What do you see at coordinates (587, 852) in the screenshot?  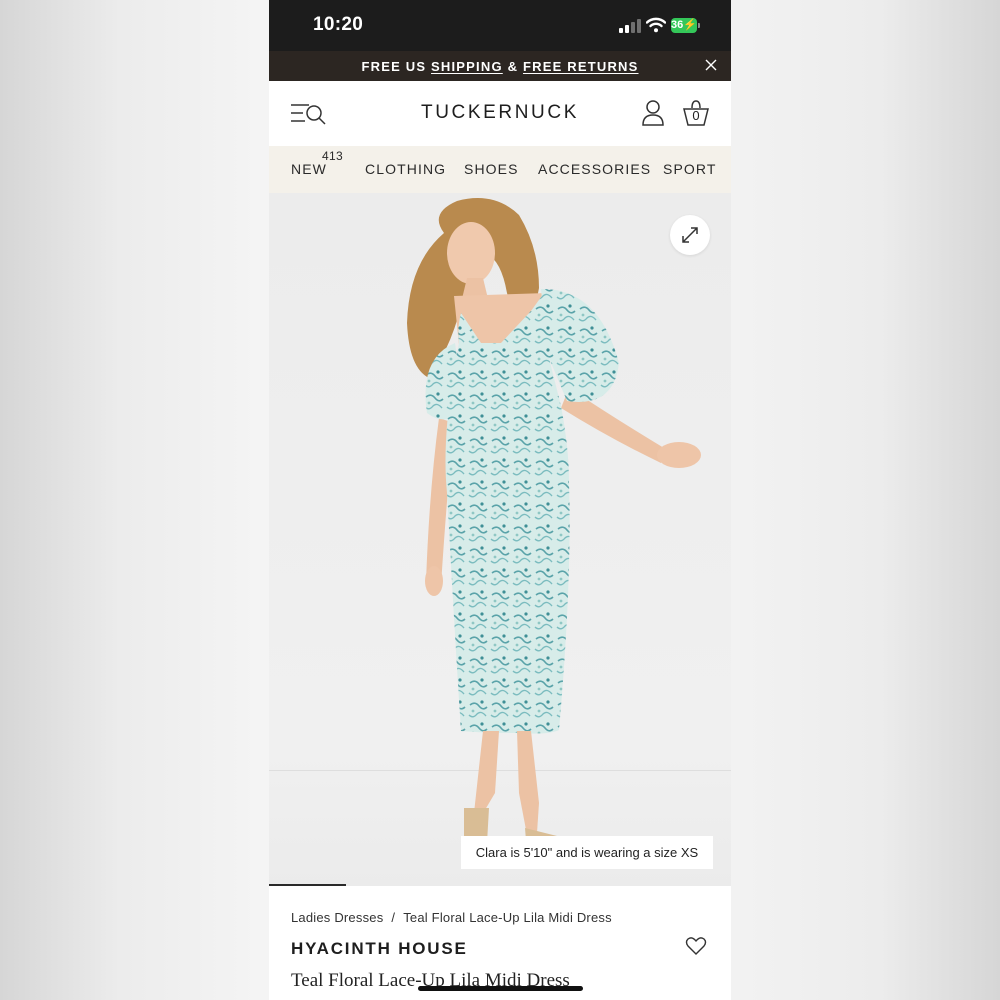 I see `model-size-caption: Clara is 5'10" and is wearing a size XS` at bounding box center [587, 852].